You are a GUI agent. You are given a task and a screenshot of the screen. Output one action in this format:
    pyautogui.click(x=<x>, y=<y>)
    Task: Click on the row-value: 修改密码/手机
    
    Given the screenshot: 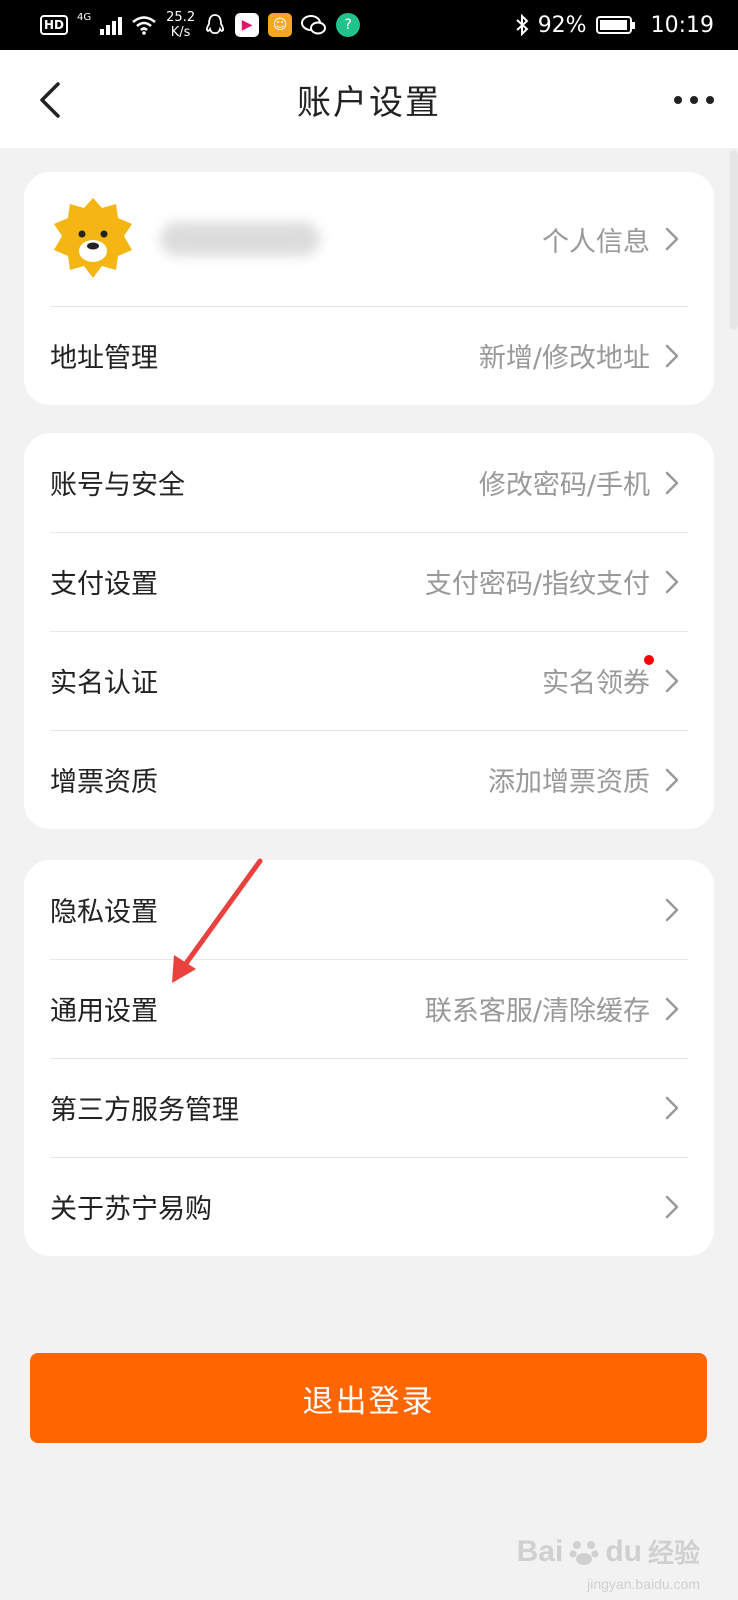 What is the action you would take?
    pyautogui.click(x=564, y=485)
    